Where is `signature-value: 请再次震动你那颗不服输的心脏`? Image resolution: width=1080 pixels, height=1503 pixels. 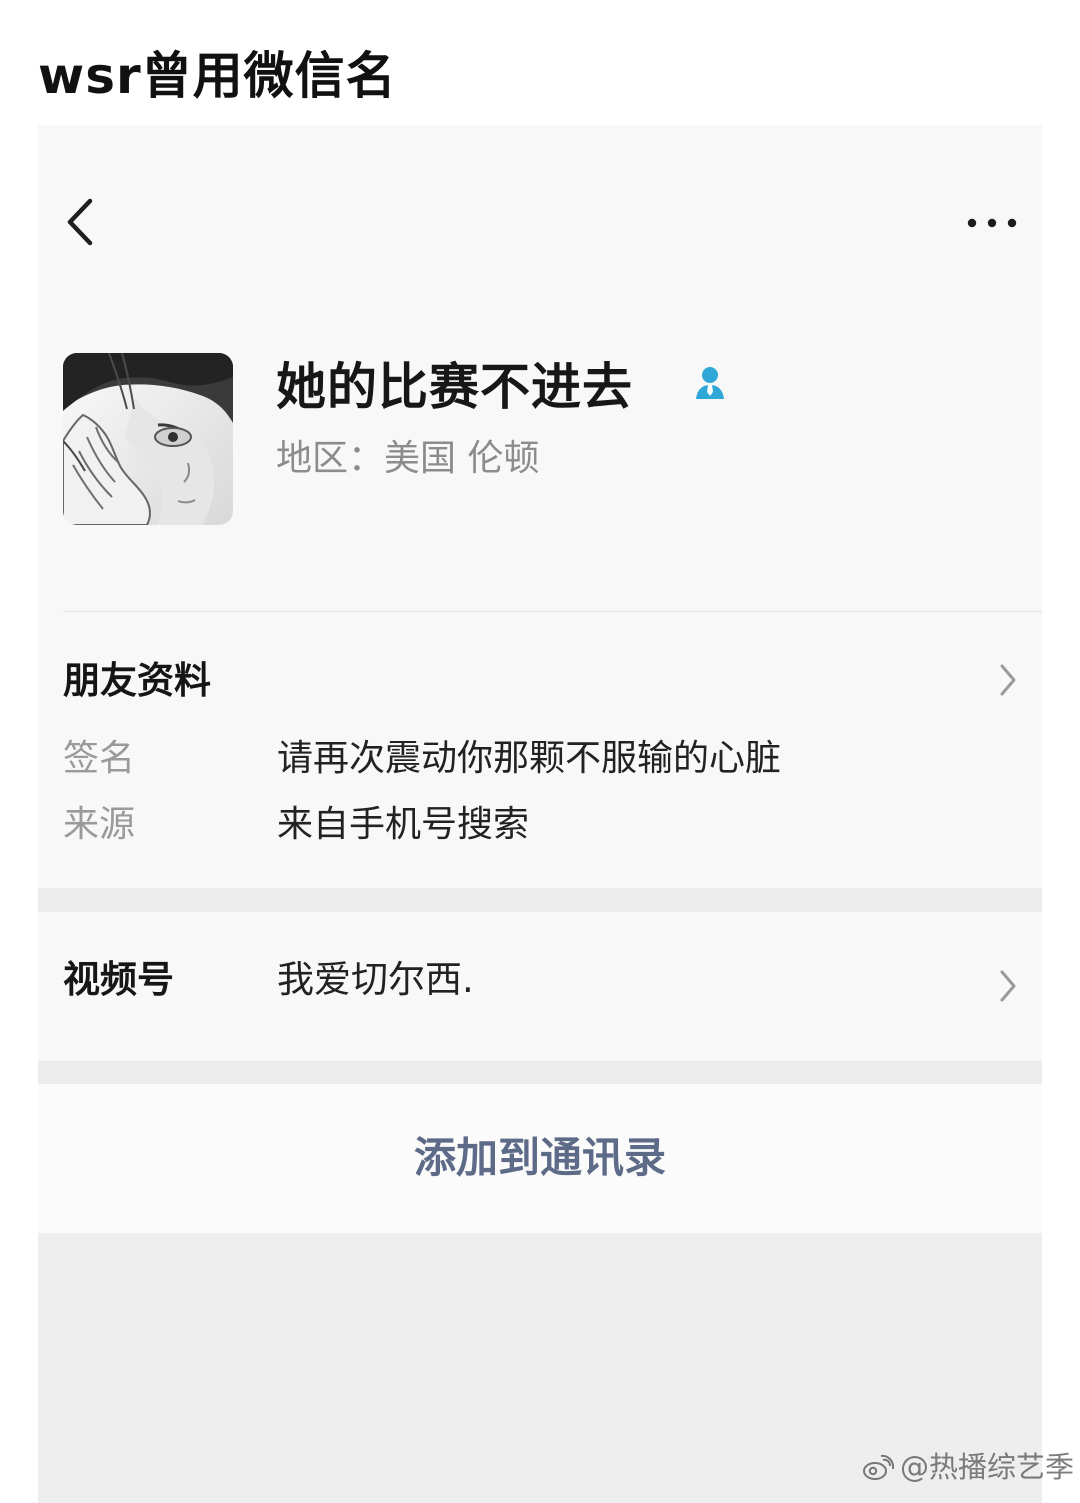
signature-value: 请再次震动你那颗不服输的心脏 is located at coordinates (529, 758).